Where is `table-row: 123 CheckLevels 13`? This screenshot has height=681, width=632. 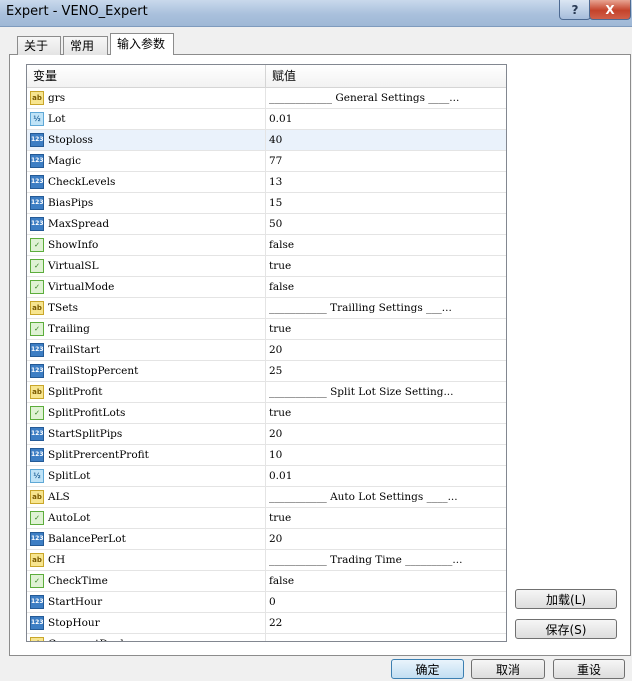 table-row: 123 CheckLevels 13 is located at coordinates (266, 182).